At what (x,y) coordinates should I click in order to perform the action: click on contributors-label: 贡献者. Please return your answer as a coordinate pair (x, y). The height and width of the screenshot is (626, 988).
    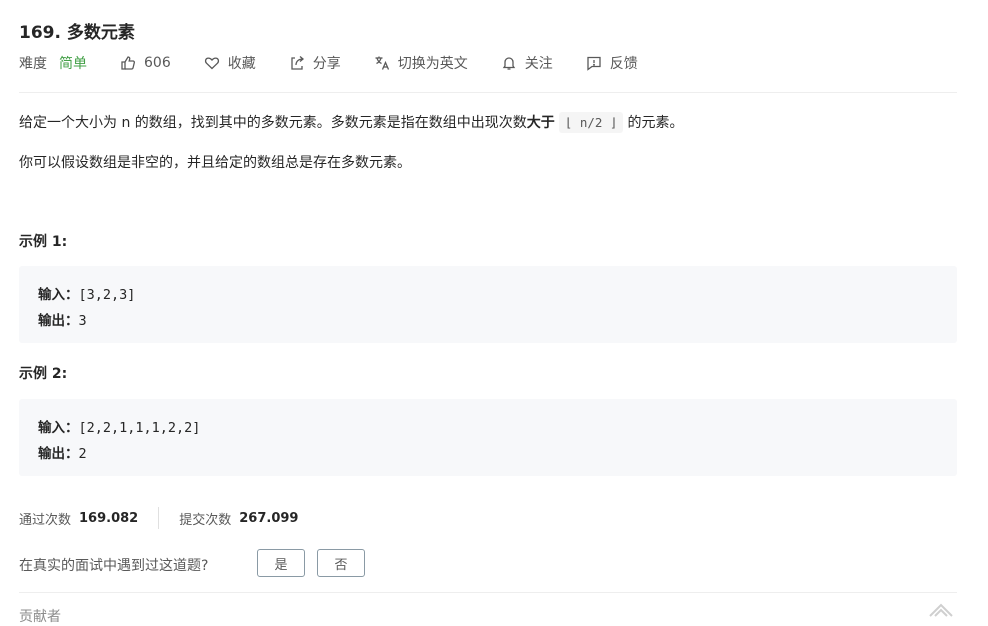
    Looking at the image, I should click on (40, 617).